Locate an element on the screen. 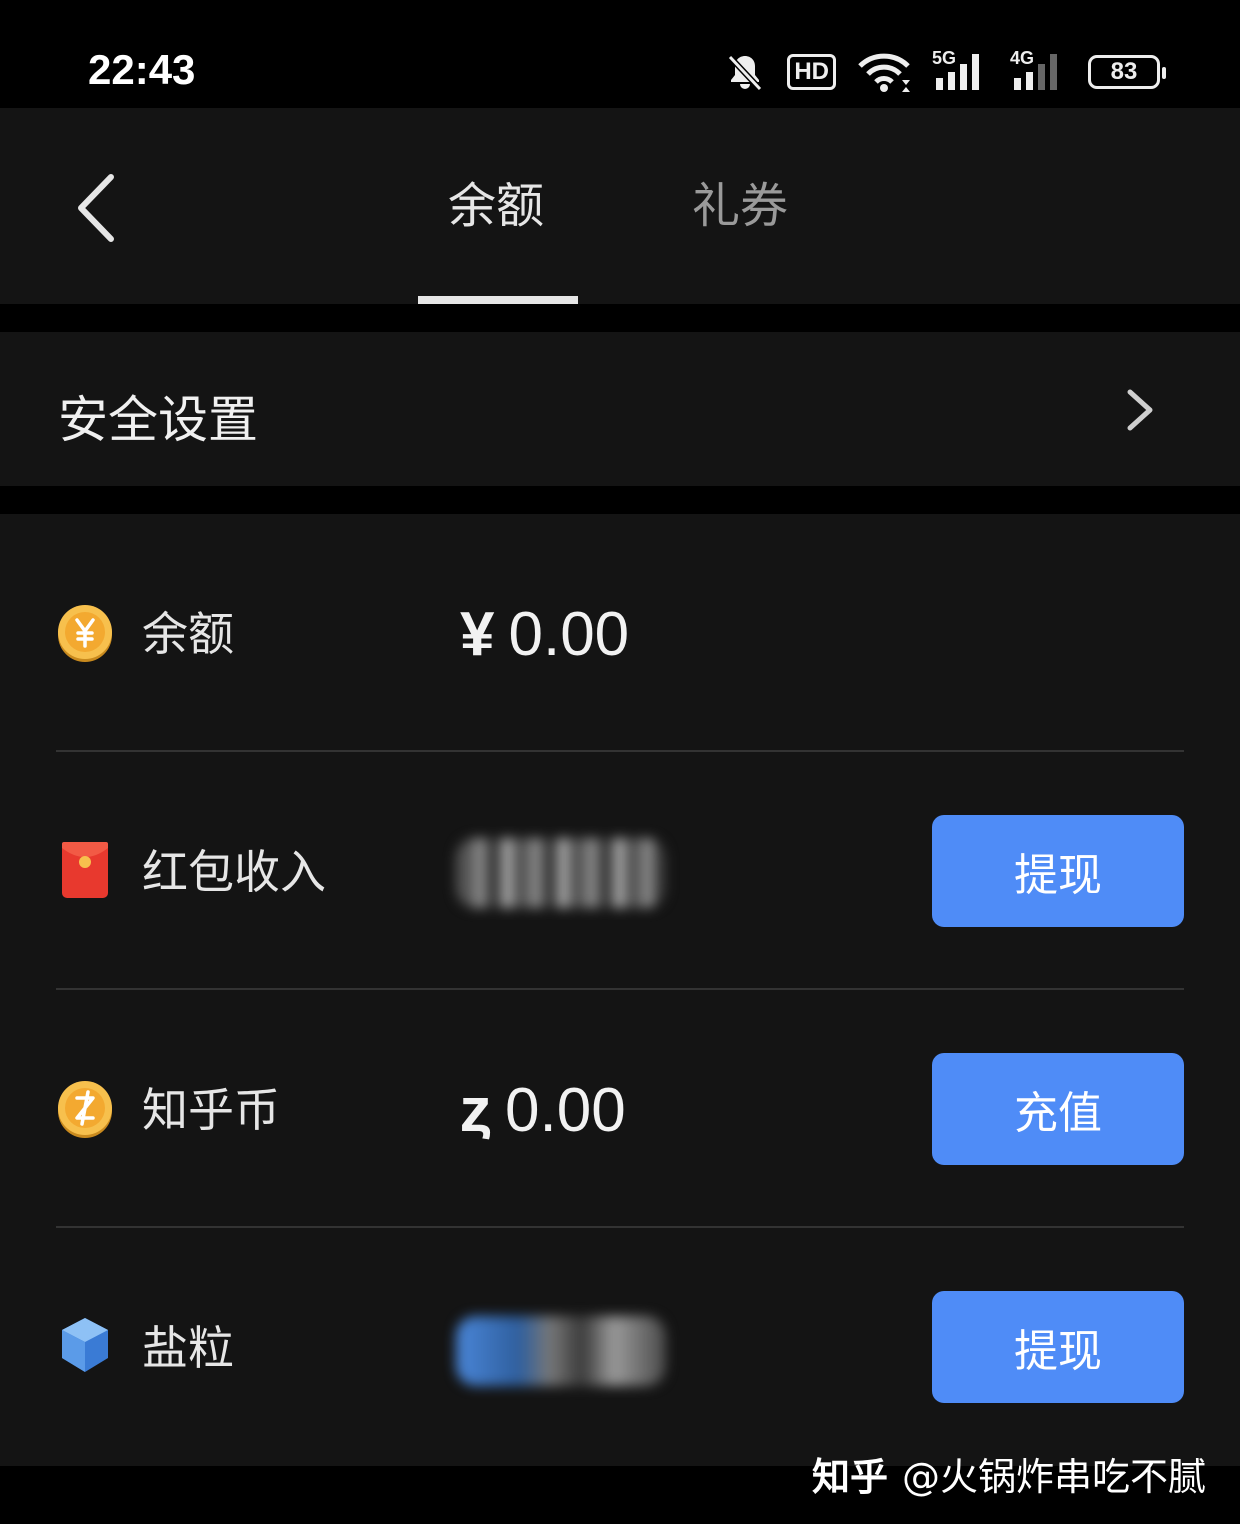  status-time: 22:43 is located at coordinates (142, 69).